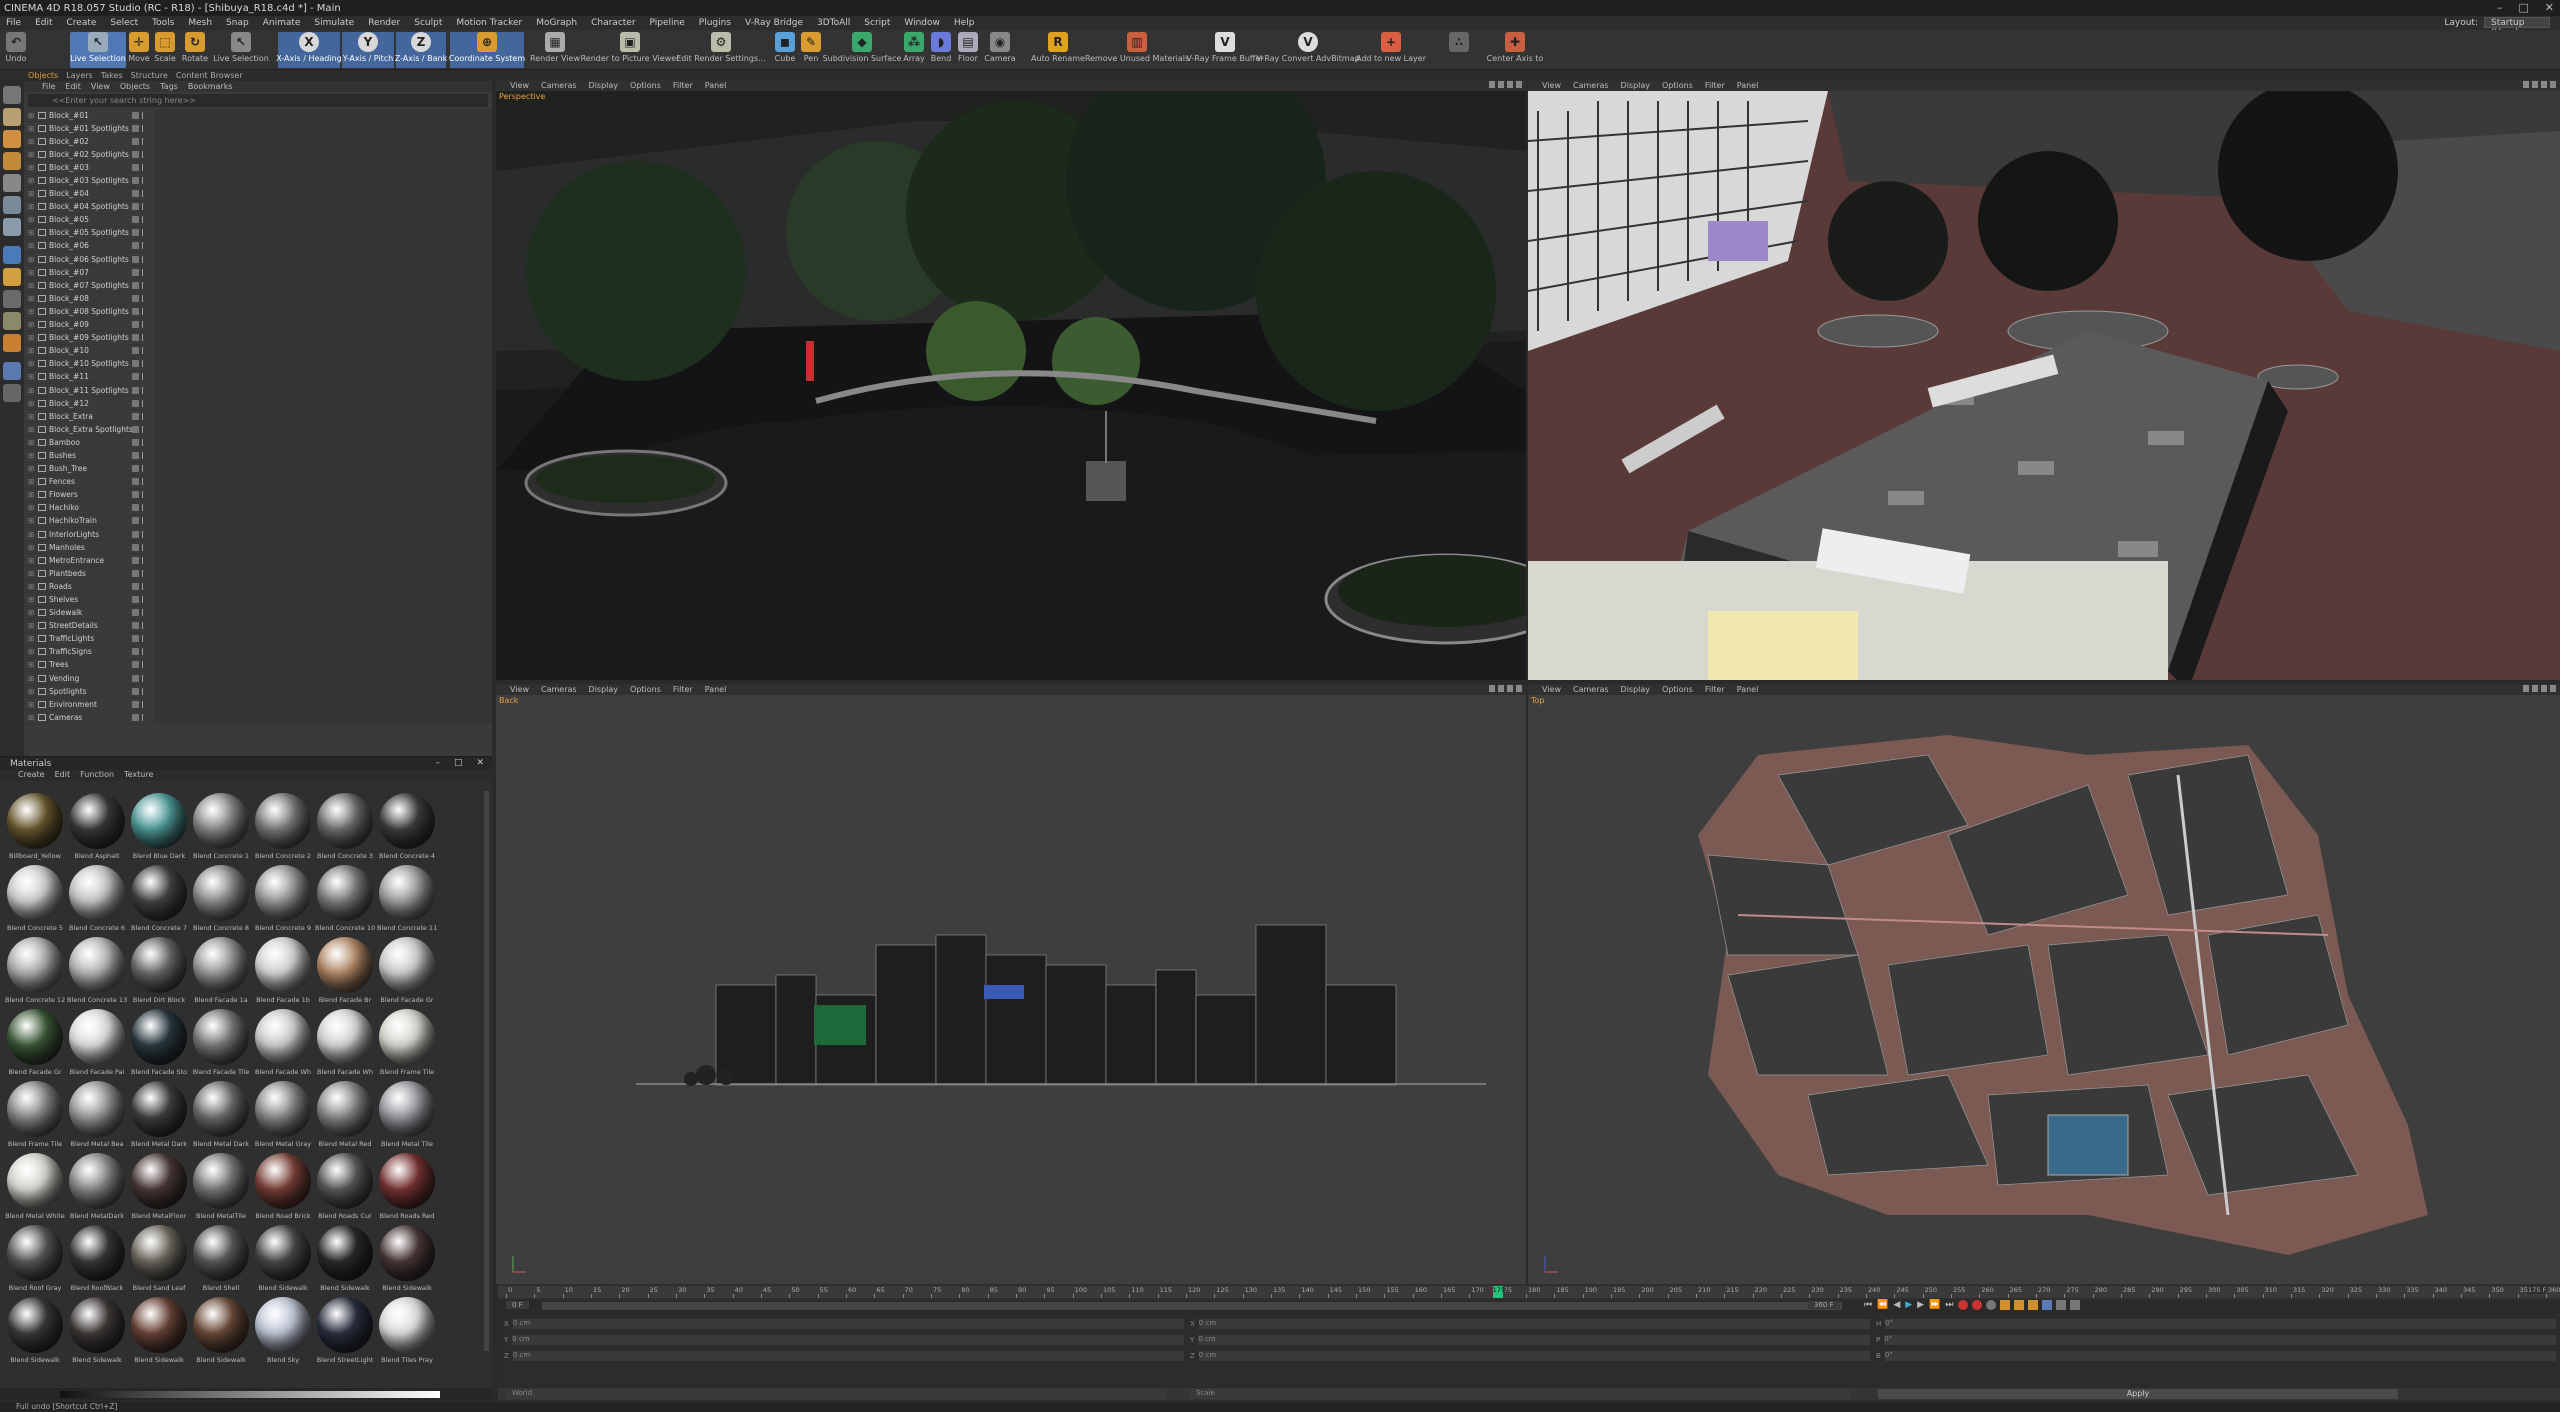  What do you see at coordinates (159, 825) in the screenshot?
I see `material-swatch: Blend Blue Dark` at bounding box center [159, 825].